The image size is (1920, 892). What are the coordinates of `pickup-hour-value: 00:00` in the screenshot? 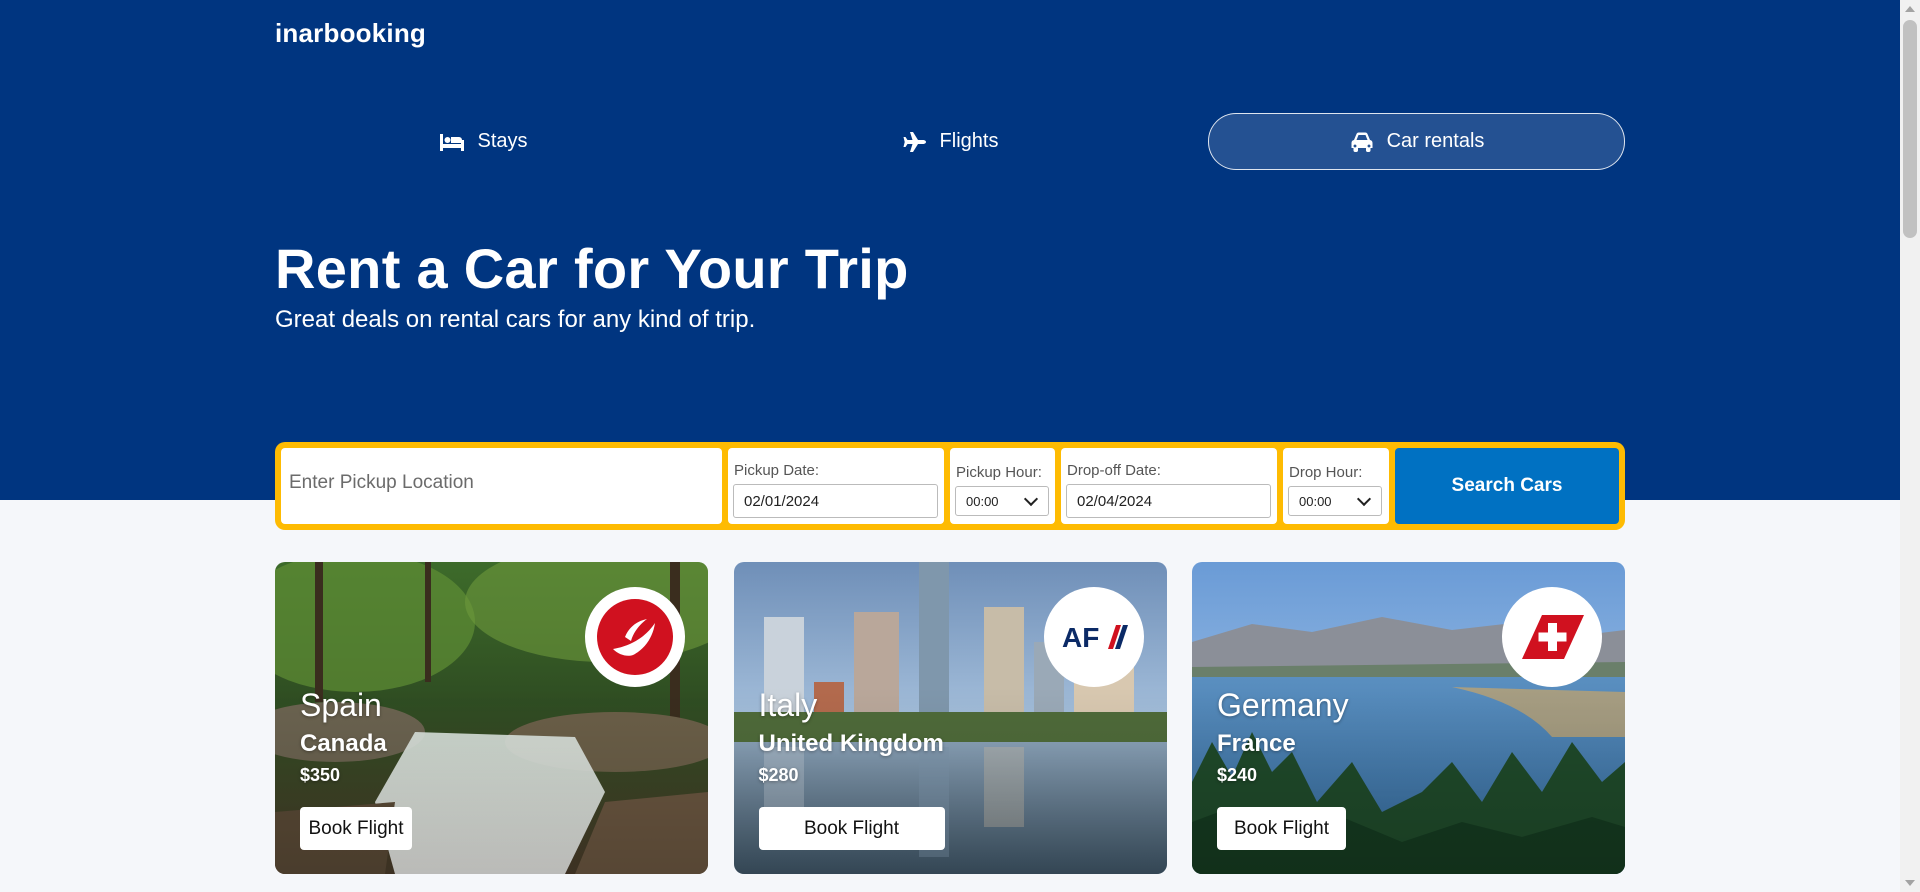 It's located at (982, 501).